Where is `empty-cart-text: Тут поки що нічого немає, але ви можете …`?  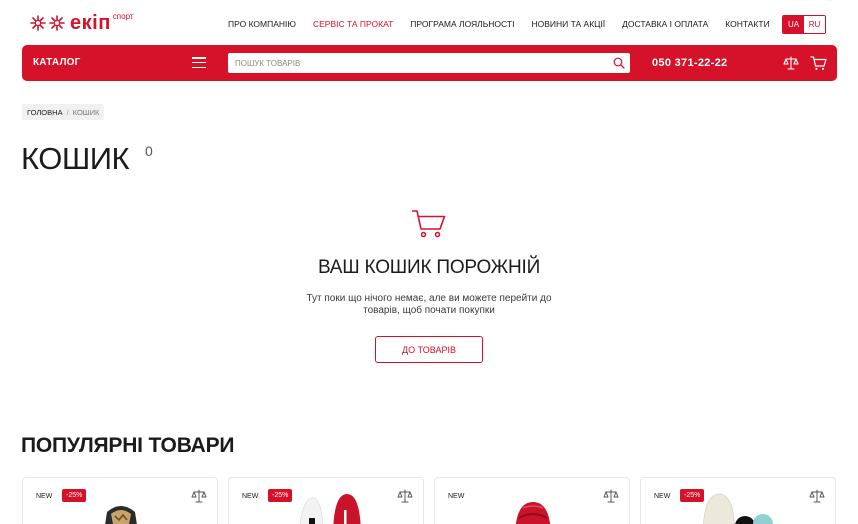
empty-cart-text: Тут поки що нічого немає, але ви можете … is located at coordinates (429, 304).